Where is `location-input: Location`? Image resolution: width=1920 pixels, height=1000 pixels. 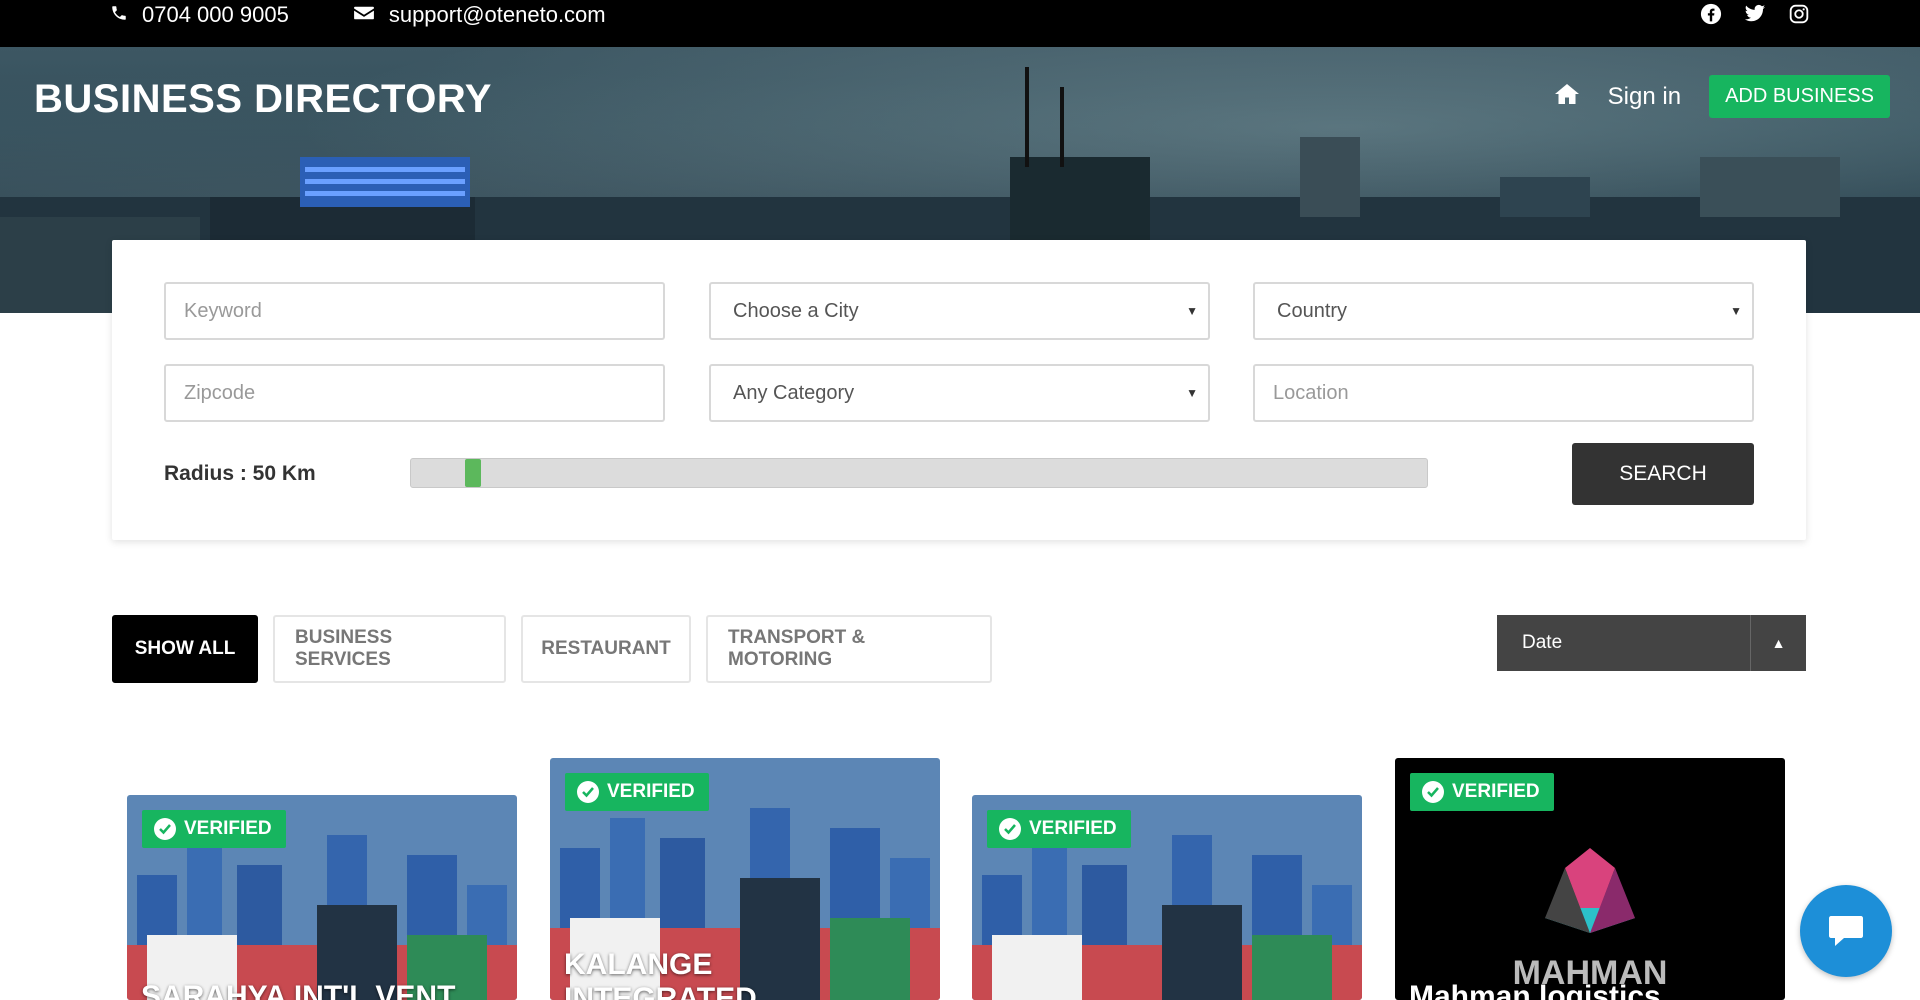
location-input: Location is located at coordinates (1503, 393).